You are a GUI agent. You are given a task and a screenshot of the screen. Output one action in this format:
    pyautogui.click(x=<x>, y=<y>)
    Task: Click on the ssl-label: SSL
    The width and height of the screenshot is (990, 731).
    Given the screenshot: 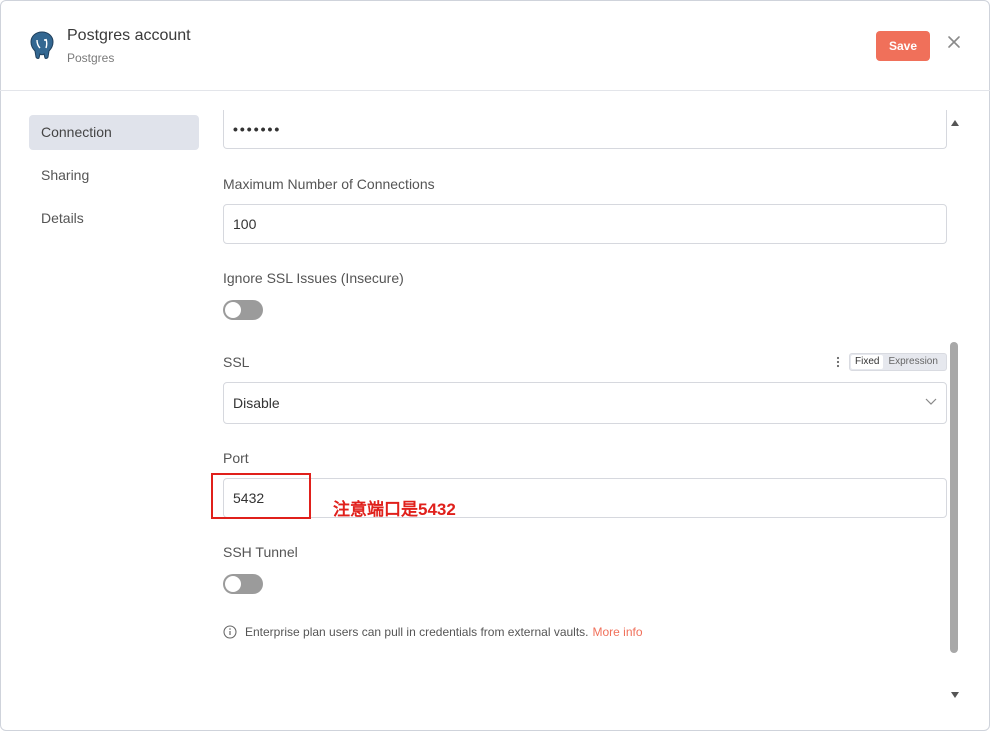 What is the action you would take?
    pyautogui.click(x=236, y=362)
    